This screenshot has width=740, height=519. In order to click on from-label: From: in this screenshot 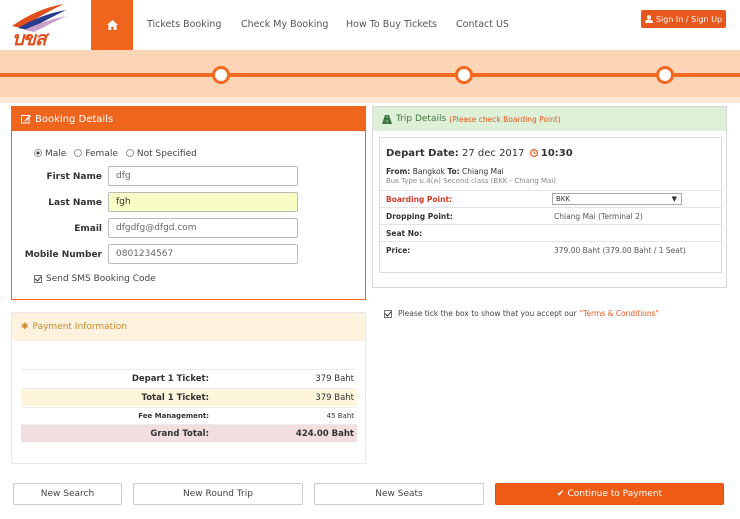, I will do `click(398, 171)`.